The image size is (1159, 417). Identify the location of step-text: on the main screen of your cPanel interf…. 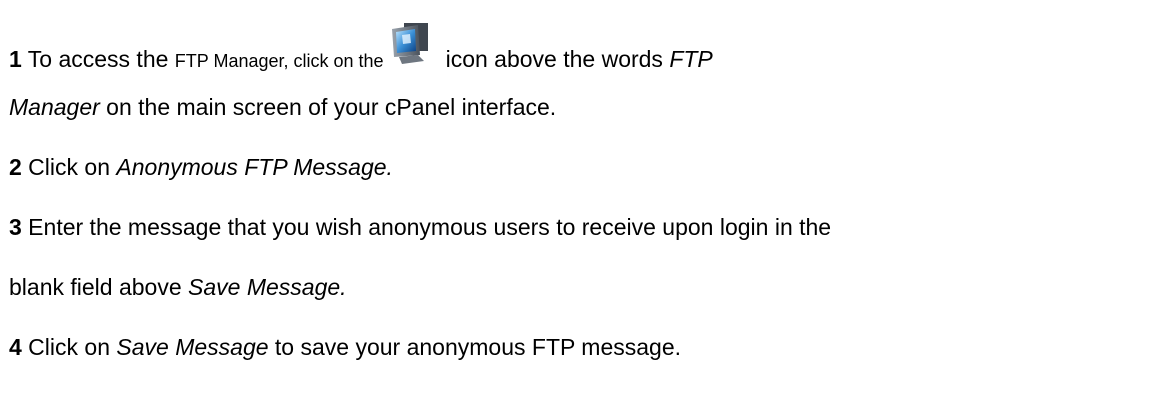
(328, 107).